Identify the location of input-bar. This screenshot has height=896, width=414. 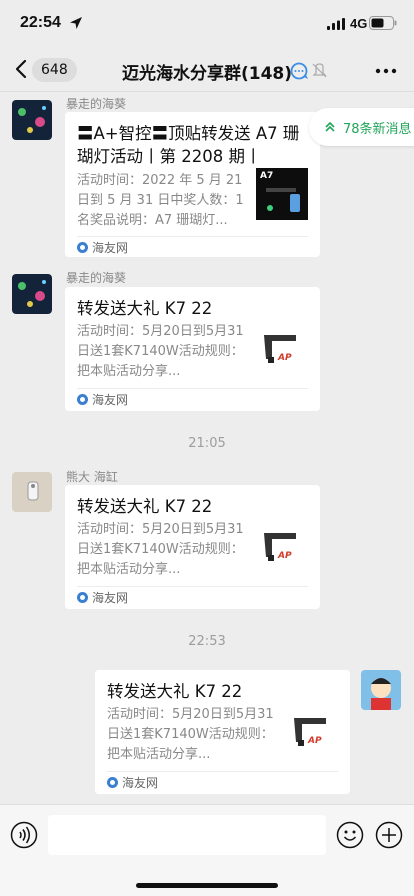
(207, 850).